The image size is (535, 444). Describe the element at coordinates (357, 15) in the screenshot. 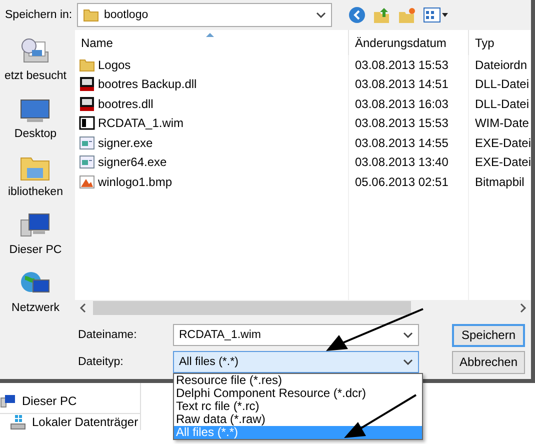

I see `back-icon` at that location.